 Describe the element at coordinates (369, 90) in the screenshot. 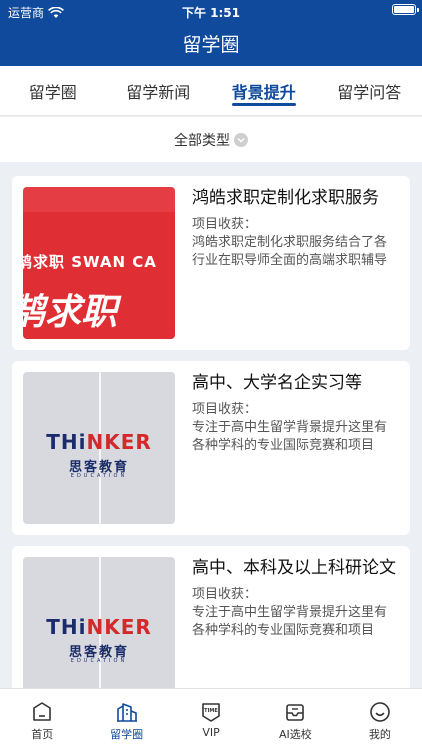

I see `tab-study-qa: 留学问答` at that location.